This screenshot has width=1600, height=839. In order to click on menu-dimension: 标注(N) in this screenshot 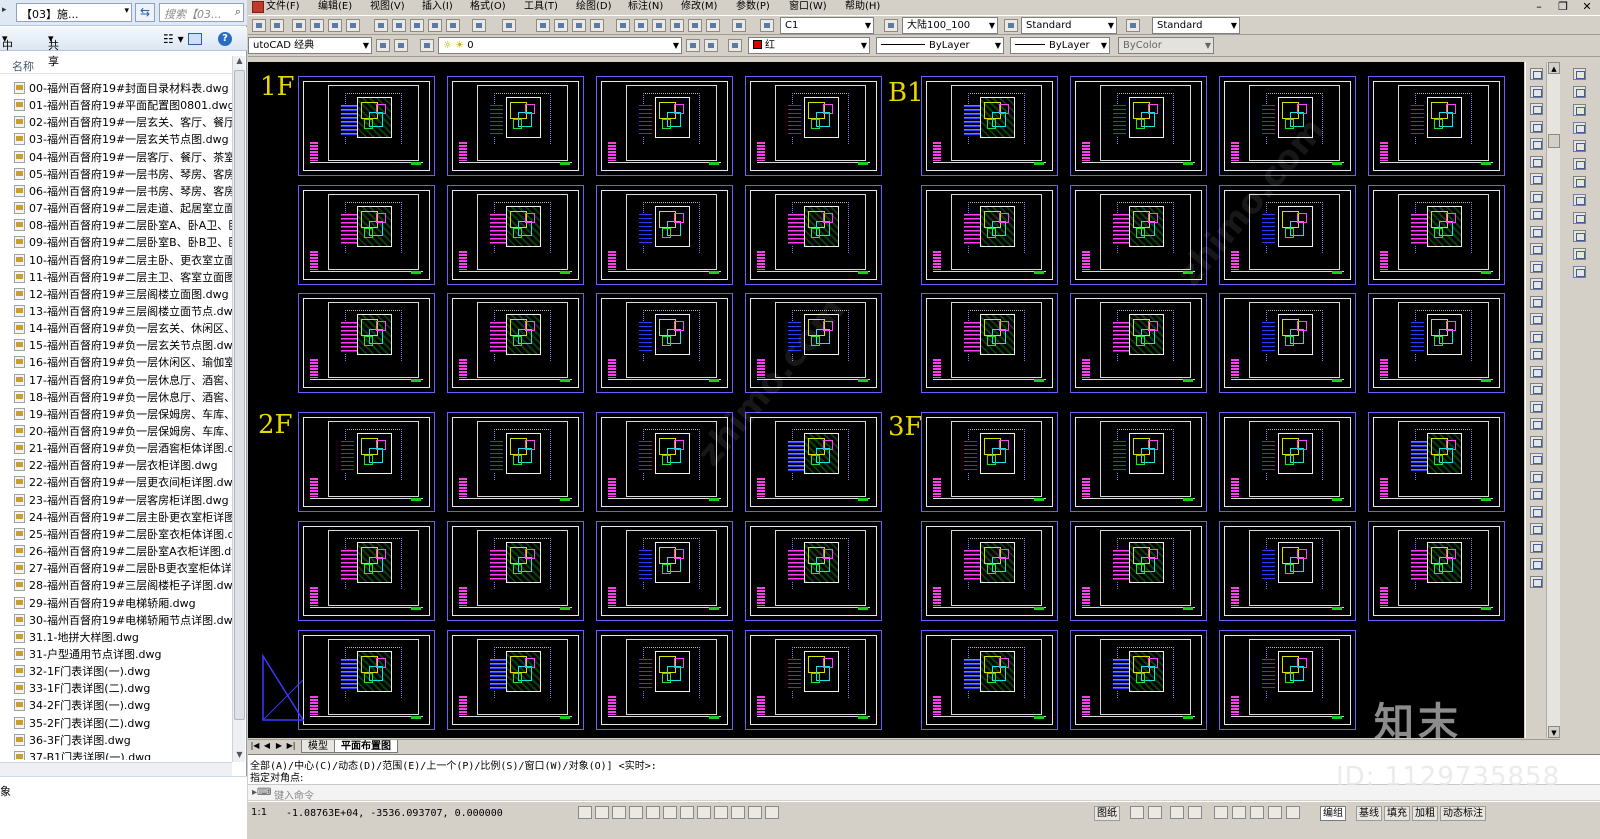, I will do `click(645, 7)`.